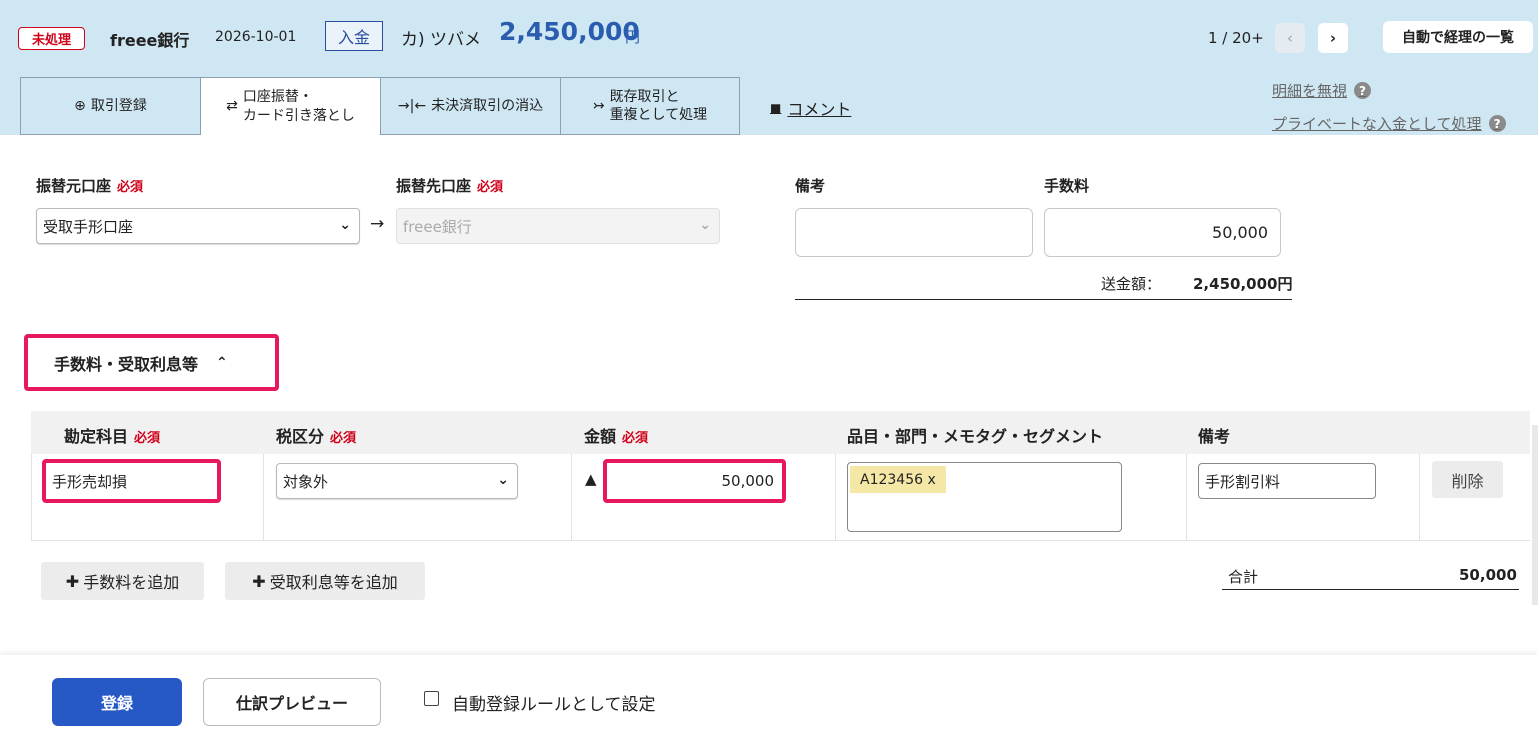 The image size is (1538, 743). I want to click on currency-unit: 円, so click(633, 37).